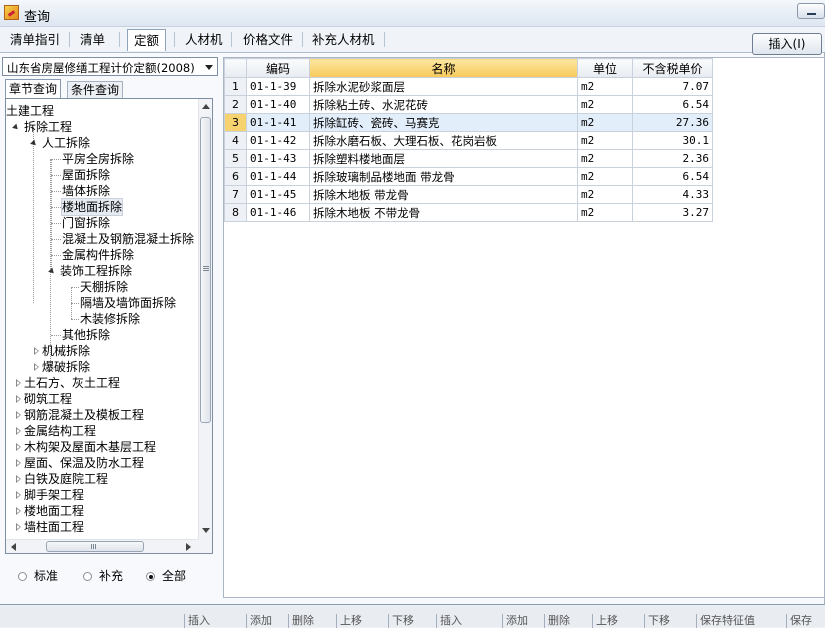 The width and height of the screenshot is (825, 628). What do you see at coordinates (98, 255) in the screenshot?
I see `tree-node: 金属构件拆除` at bounding box center [98, 255].